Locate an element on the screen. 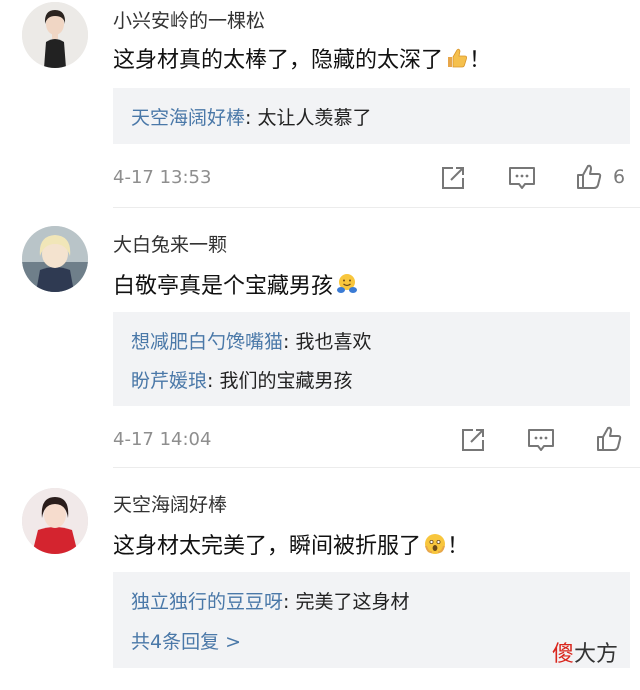 This screenshot has height=690, width=640. comment-body: 这身材真的太棒了，隐藏的太深了 is located at coordinates (278, 60).